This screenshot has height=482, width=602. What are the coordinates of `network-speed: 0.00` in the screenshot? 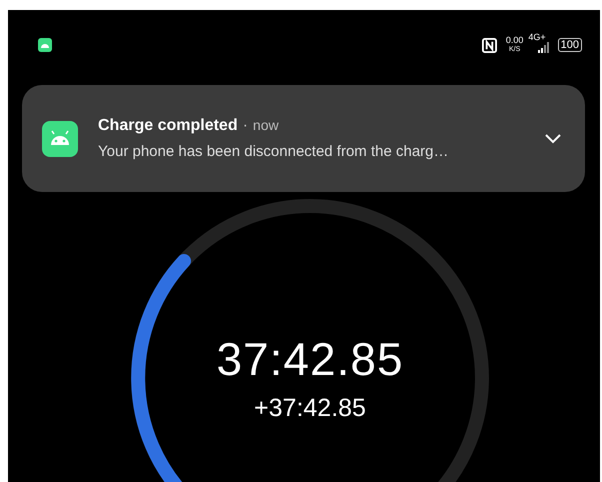 It's located at (515, 40).